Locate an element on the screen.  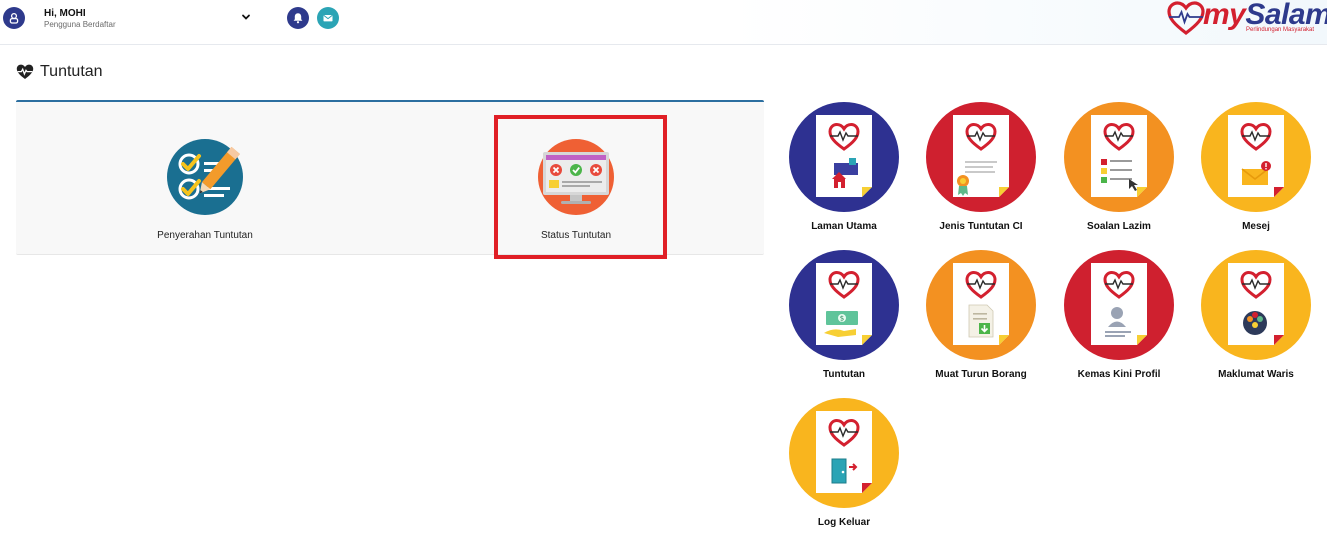
claim-status-label: Status Tuntutan is located at coordinates (576, 235).